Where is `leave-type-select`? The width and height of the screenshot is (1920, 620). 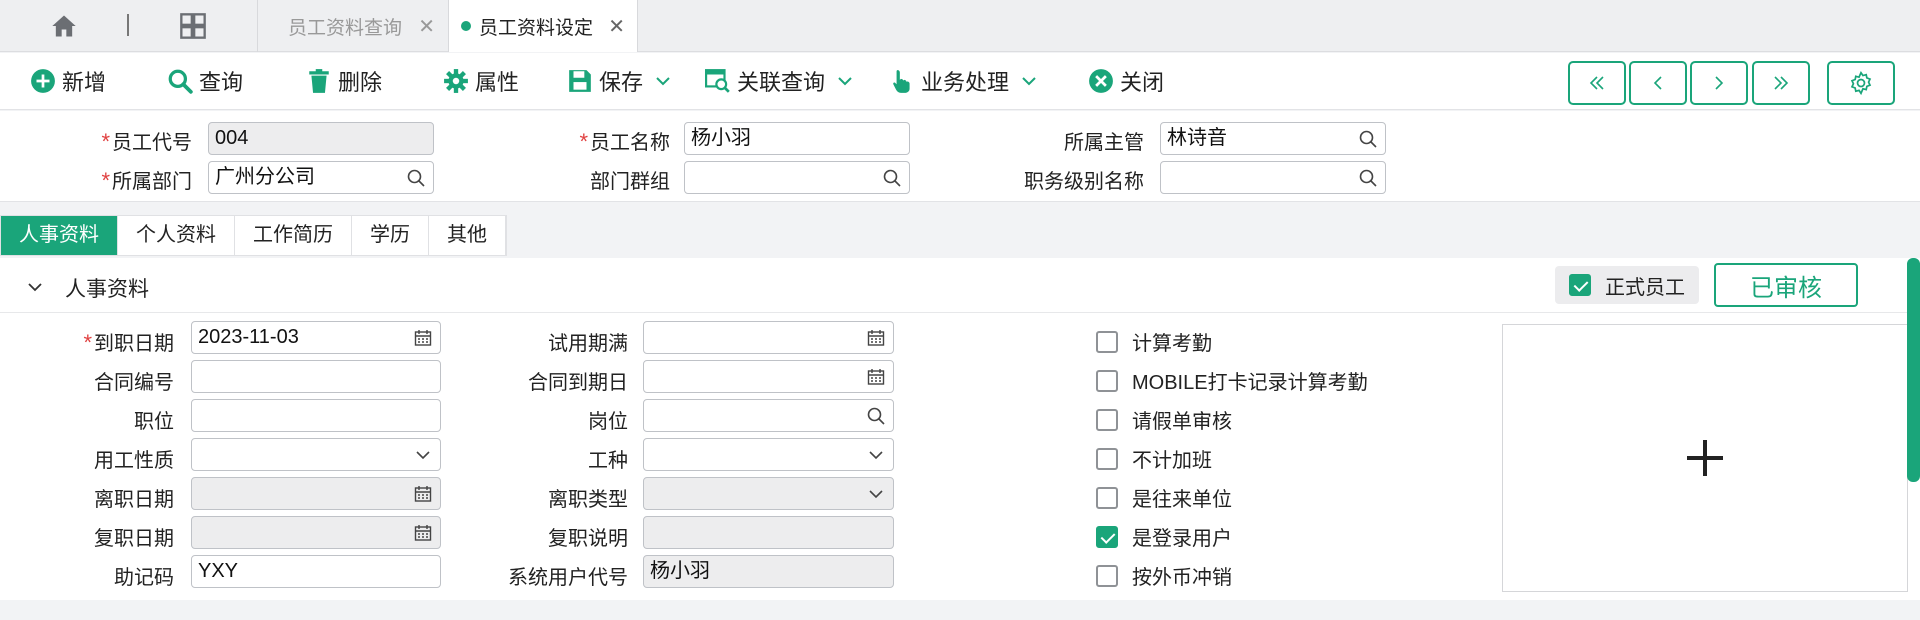 leave-type-select is located at coordinates (768, 493).